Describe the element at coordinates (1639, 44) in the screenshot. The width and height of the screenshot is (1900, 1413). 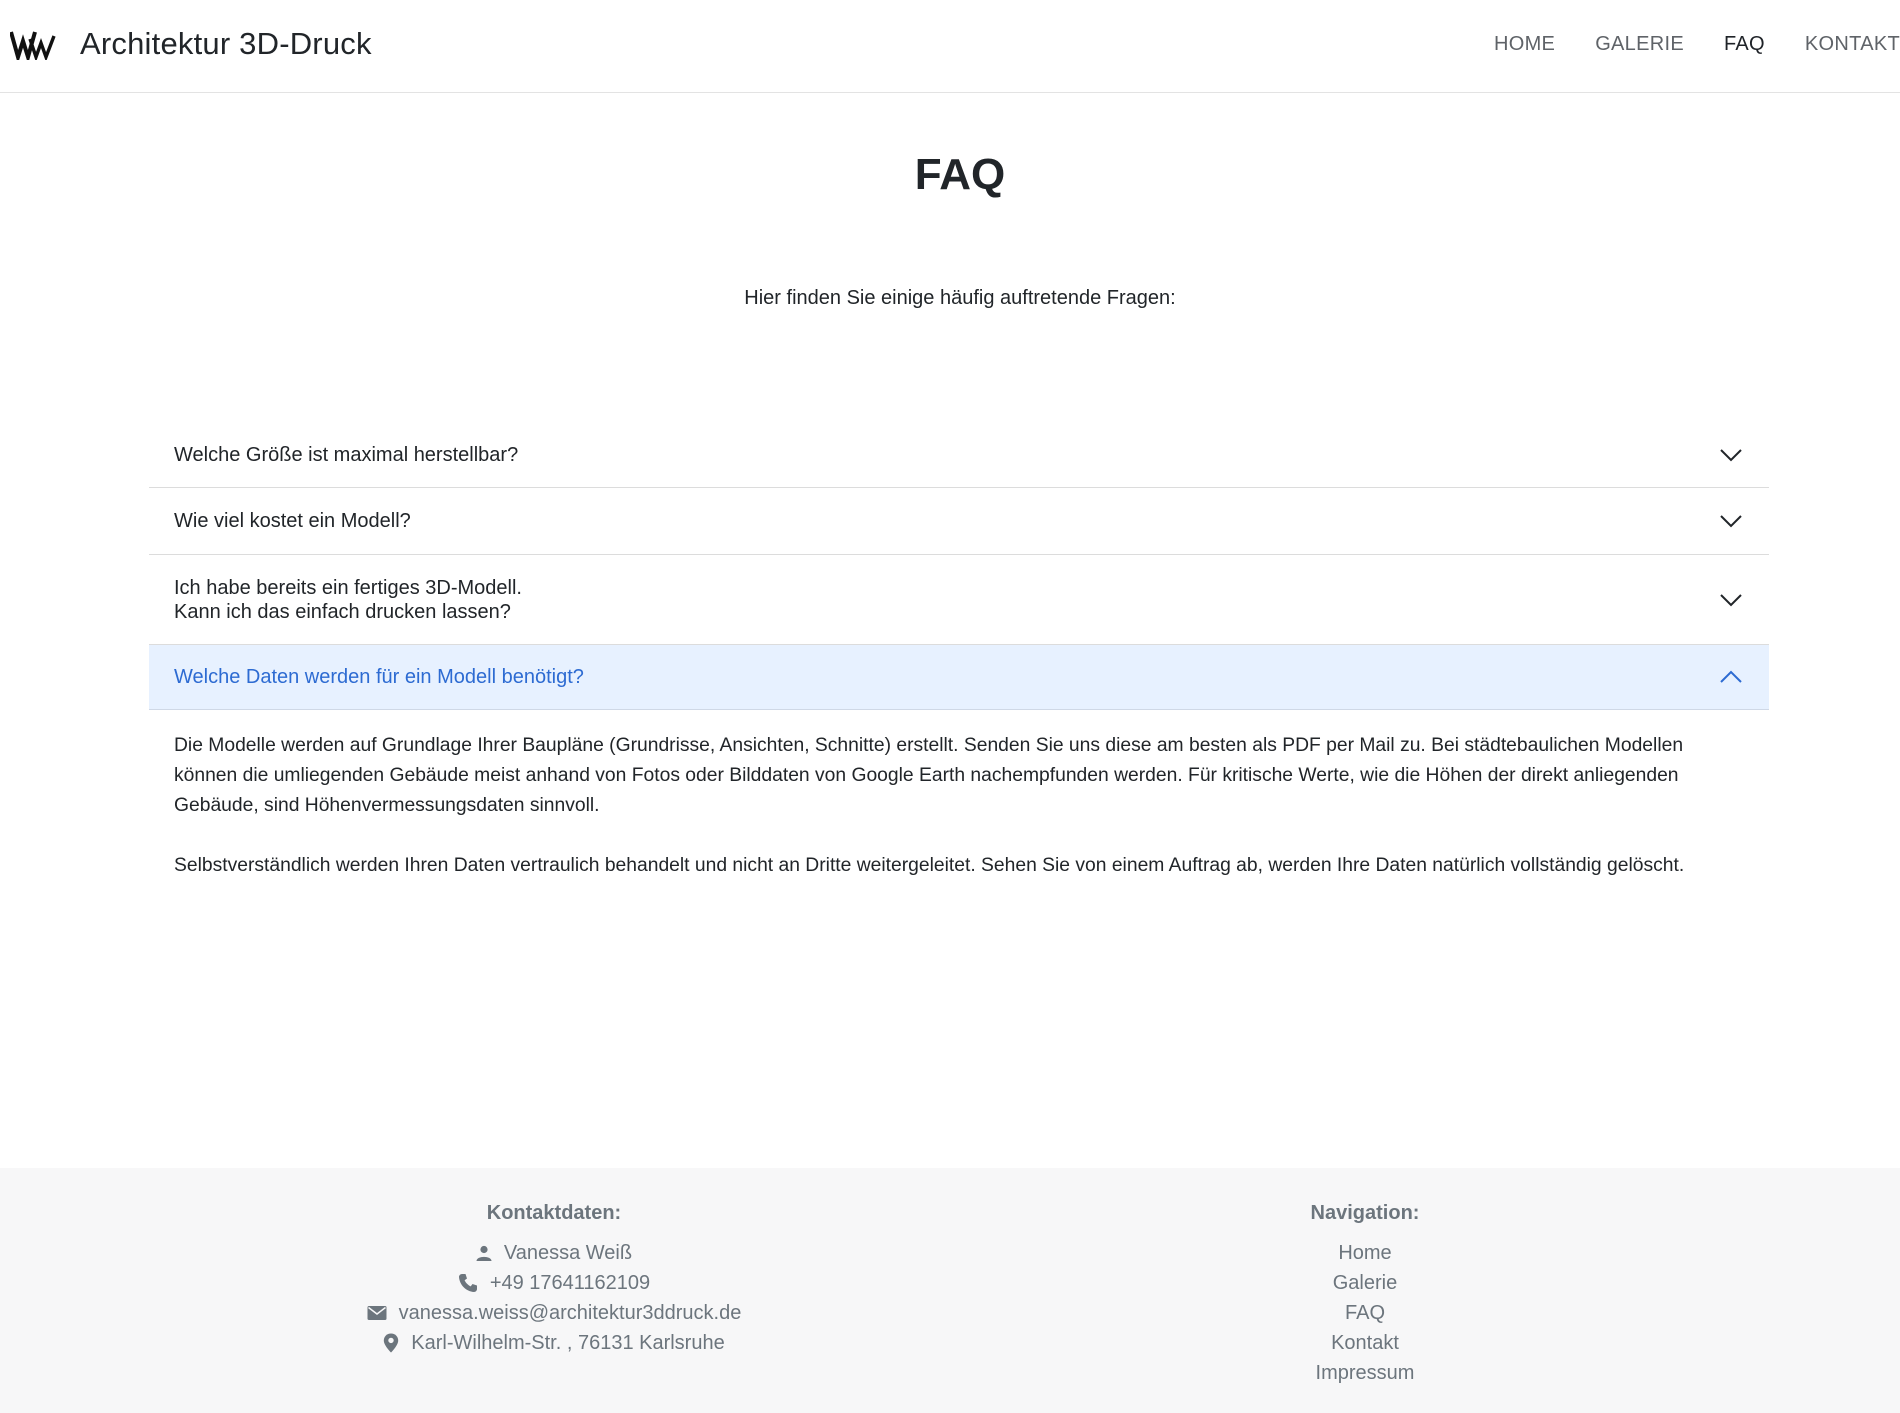
I see `nav-galerie: GALERIE` at that location.